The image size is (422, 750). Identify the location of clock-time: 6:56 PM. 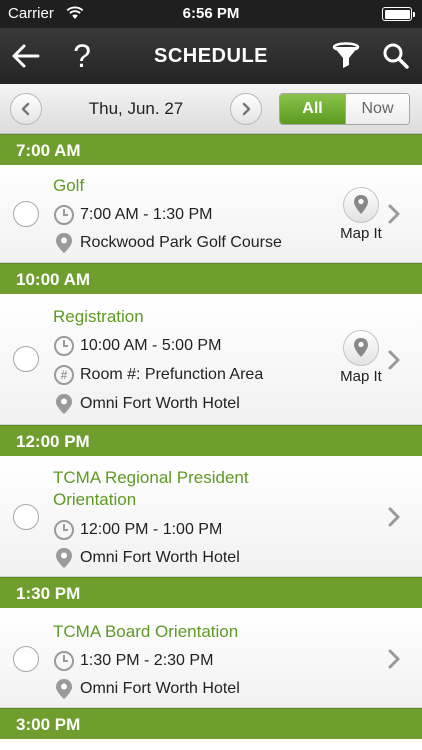
(211, 13).